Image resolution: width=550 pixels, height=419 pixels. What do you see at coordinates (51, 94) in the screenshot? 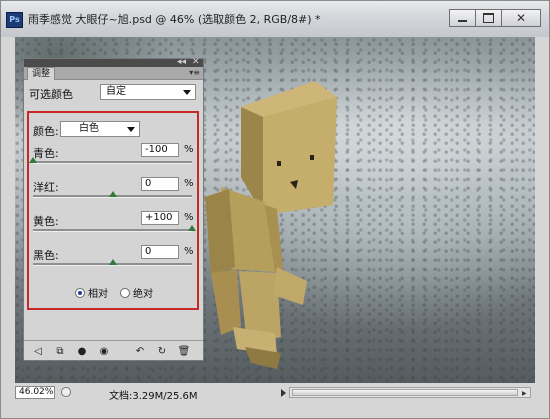
I see `preset-label: 可选颜色` at bounding box center [51, 94].